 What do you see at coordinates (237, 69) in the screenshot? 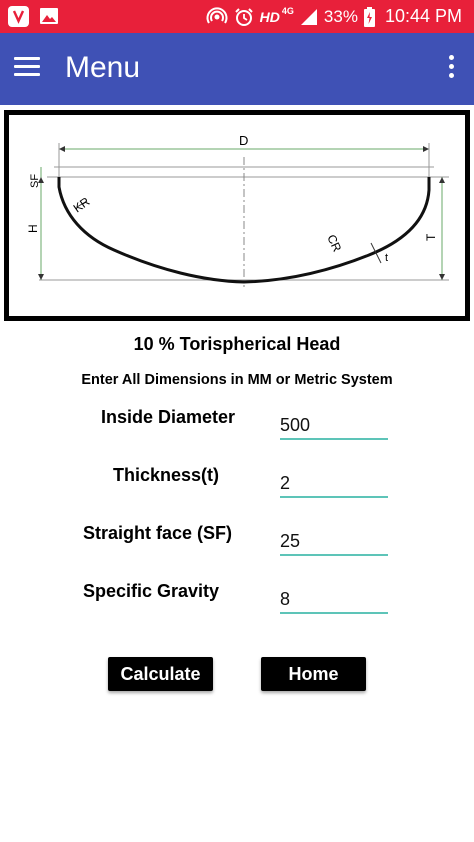
I see `app-bar: Menu` at bounding box center [237, 69].